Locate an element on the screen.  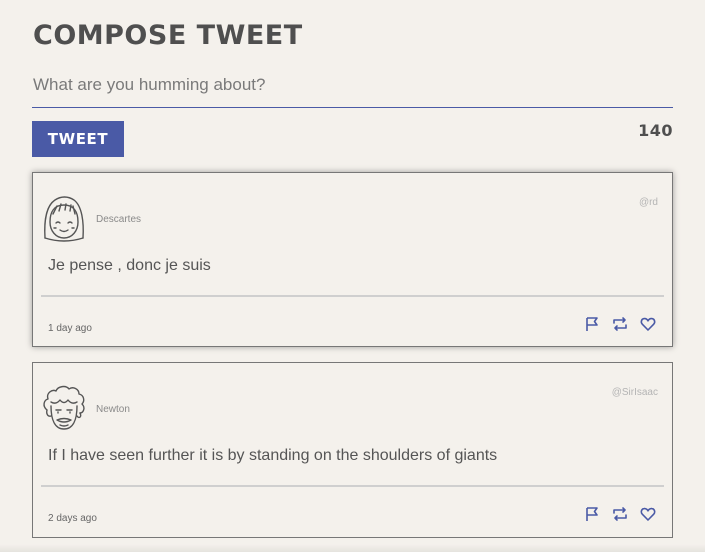
user-name: Descartes is located at coordinates (119, 219).